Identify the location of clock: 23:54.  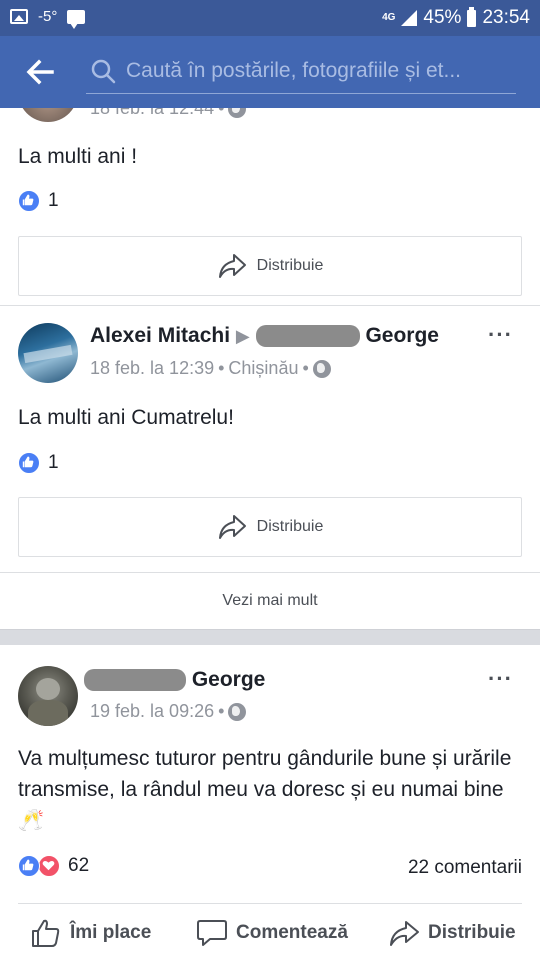
(506, 17).